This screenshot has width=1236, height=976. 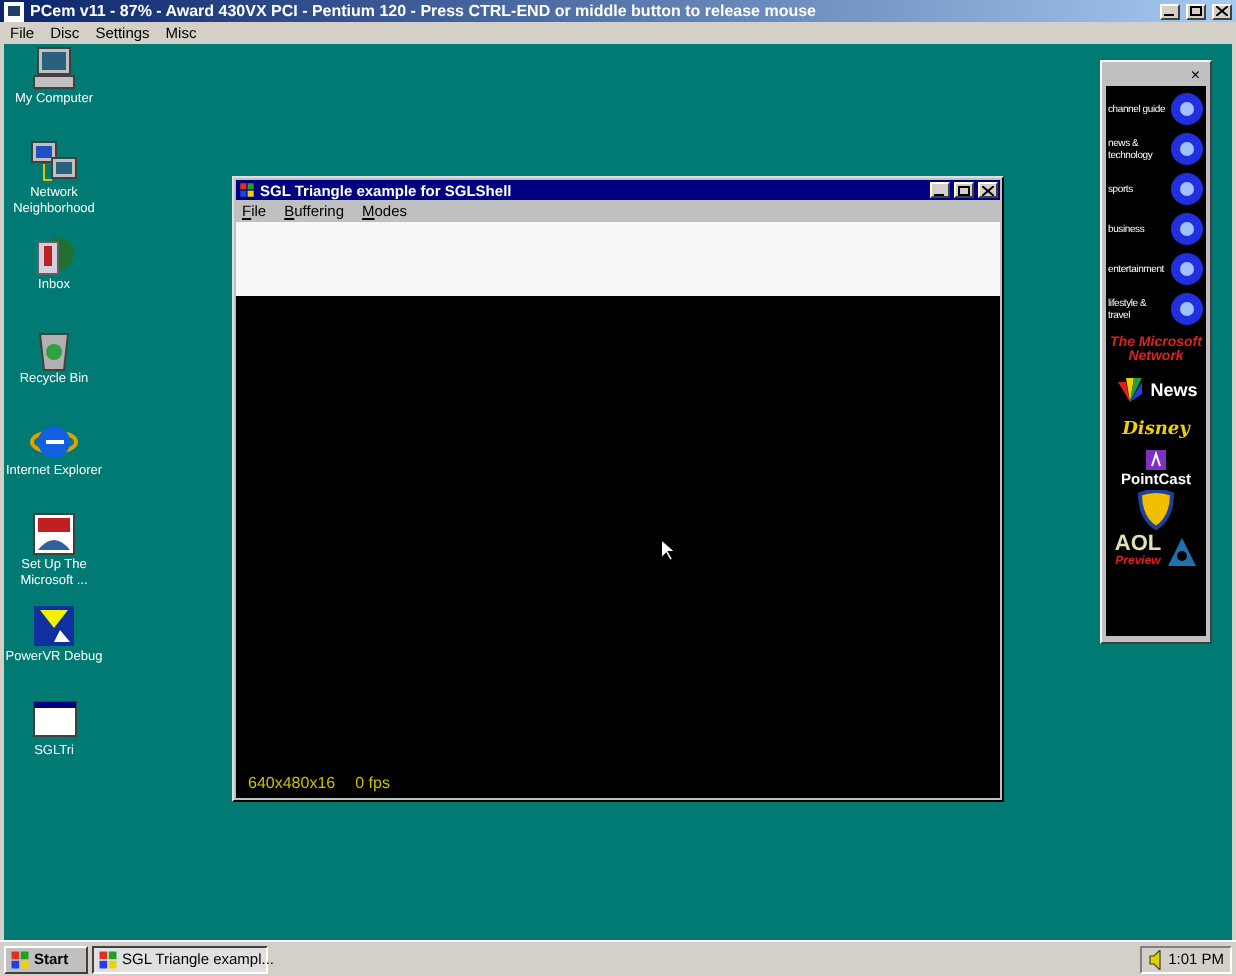 I want to click on pointcast-icon, so click(x=1156, y=460).